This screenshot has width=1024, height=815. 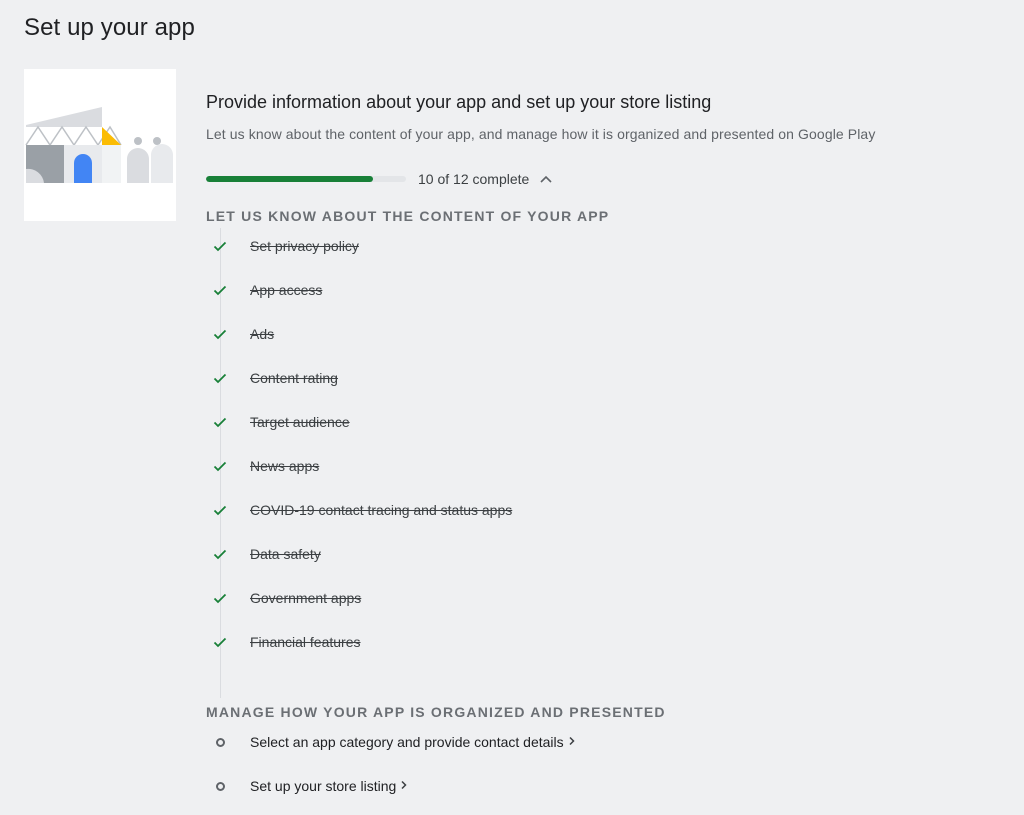 I want to click on task-item: App access, so click(x=264, y=290).